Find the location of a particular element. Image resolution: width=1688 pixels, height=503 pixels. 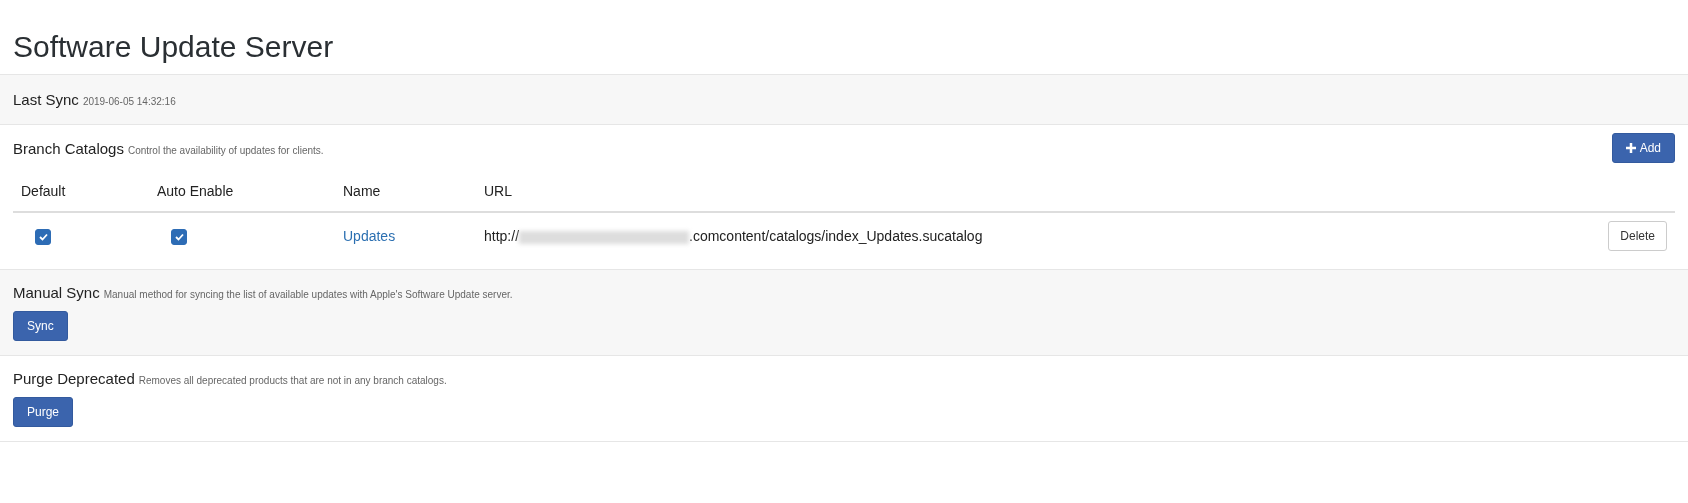

column-header: Default is located at coordinates (81, 191).